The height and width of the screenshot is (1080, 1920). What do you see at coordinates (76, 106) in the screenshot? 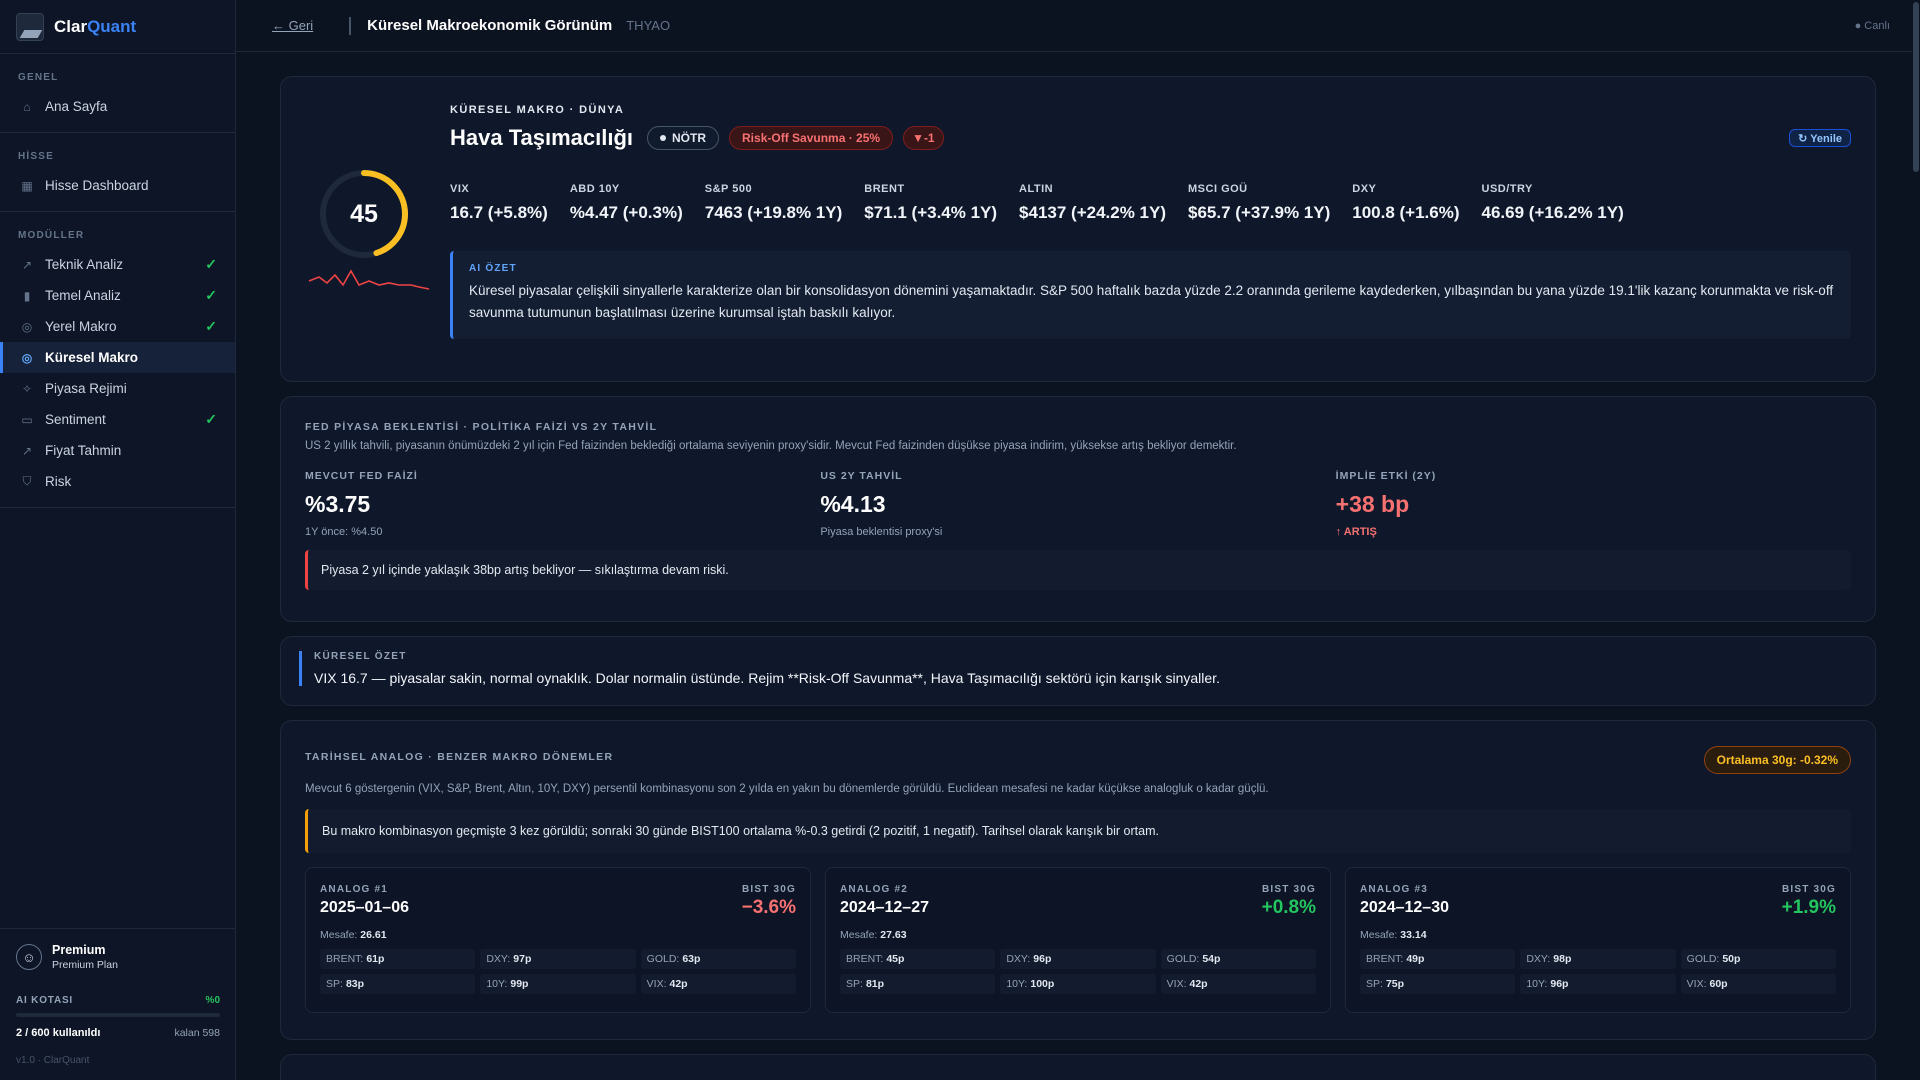
I see `sidebar-item-label: Ana Sayfa` at bounding box center [76, 106].